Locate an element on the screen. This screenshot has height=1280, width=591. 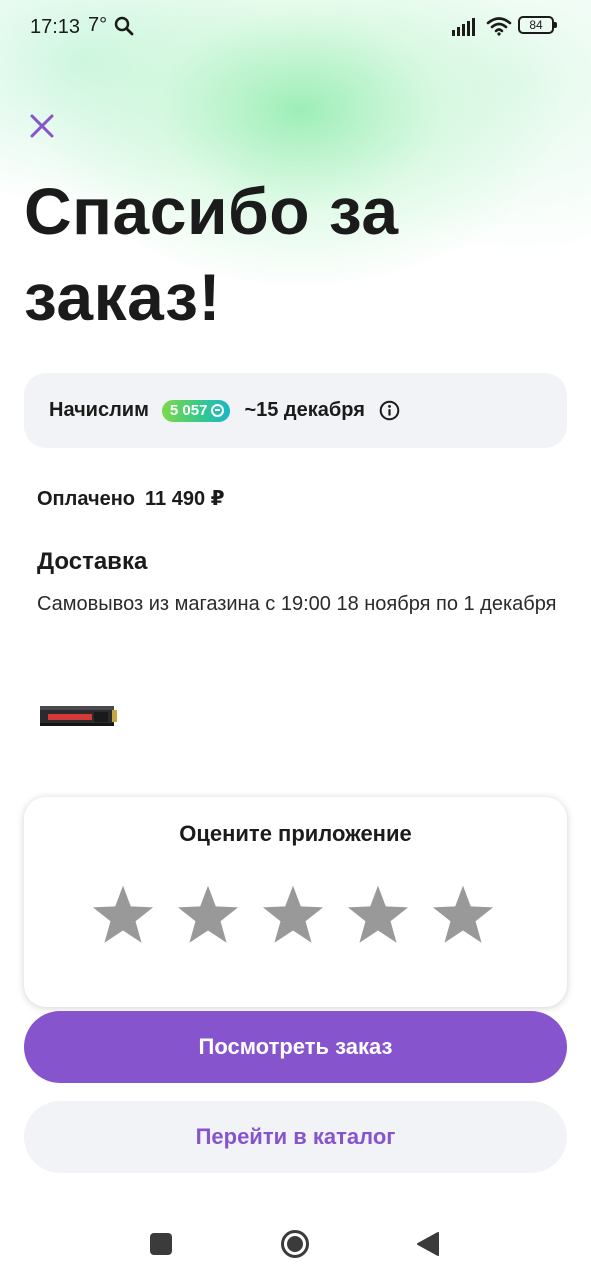
status-temperature: 7° is located at coordinates (98, 25).